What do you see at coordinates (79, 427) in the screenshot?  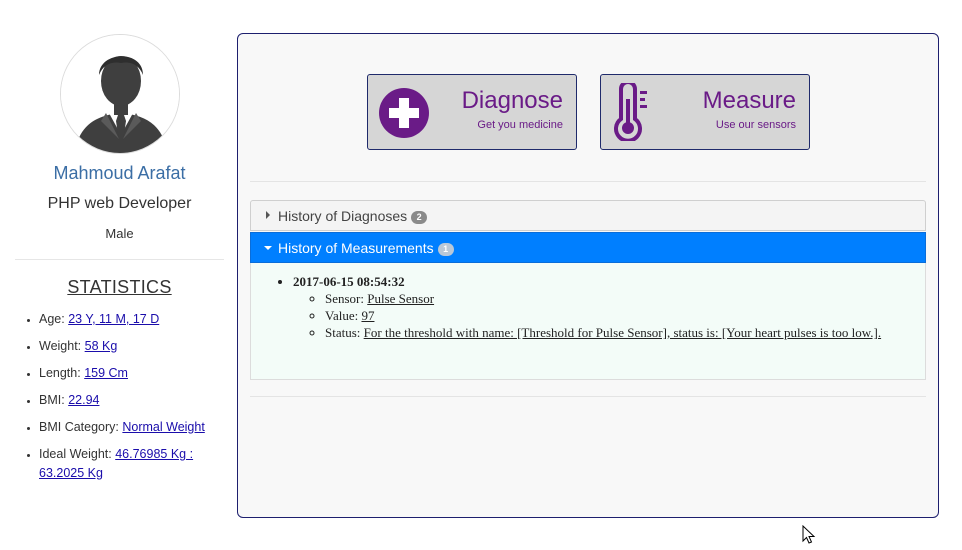 I see `stat-label: BMI Category:` at bounding box center [79, 427].